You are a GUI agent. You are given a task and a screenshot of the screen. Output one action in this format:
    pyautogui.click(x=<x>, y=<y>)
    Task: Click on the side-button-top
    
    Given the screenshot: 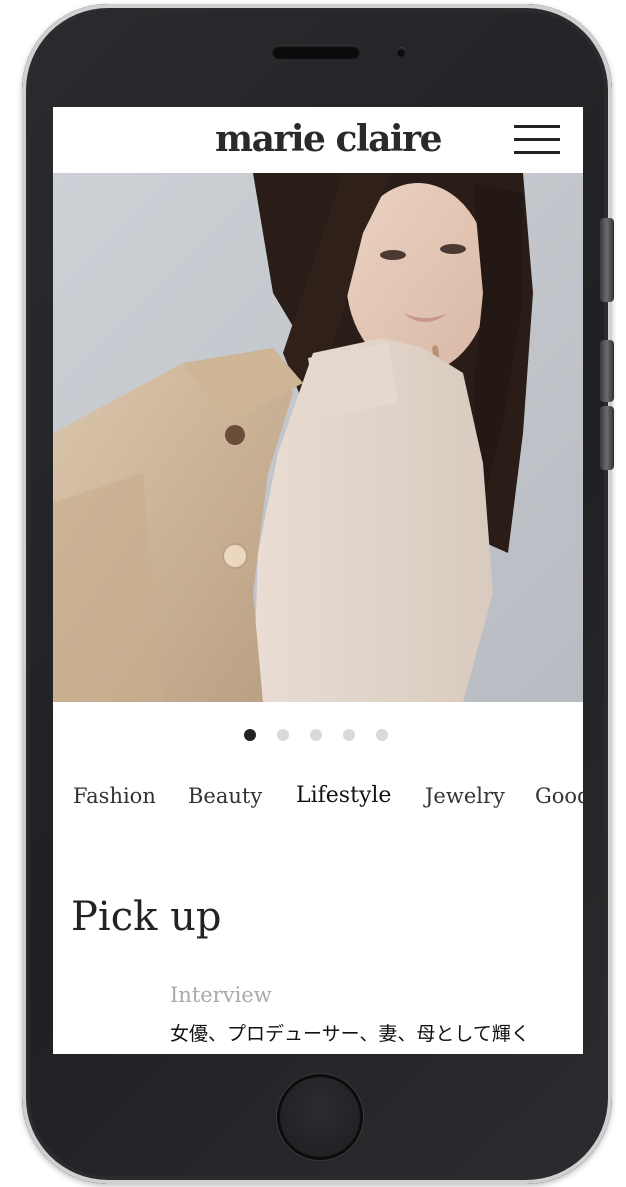 What is the action you would take?
    pyautogui.click(x=607, y=260)
    